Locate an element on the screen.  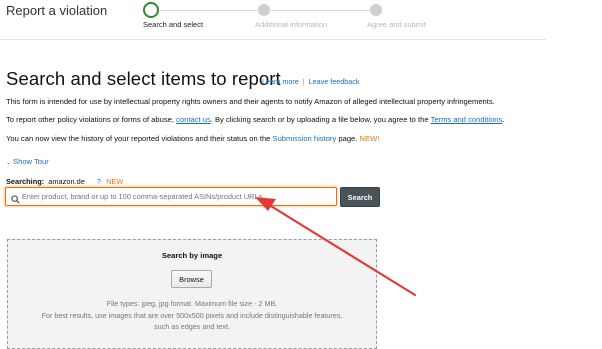
heading-links: Learn more | Leave feedback is located at coordinates (310, 81).